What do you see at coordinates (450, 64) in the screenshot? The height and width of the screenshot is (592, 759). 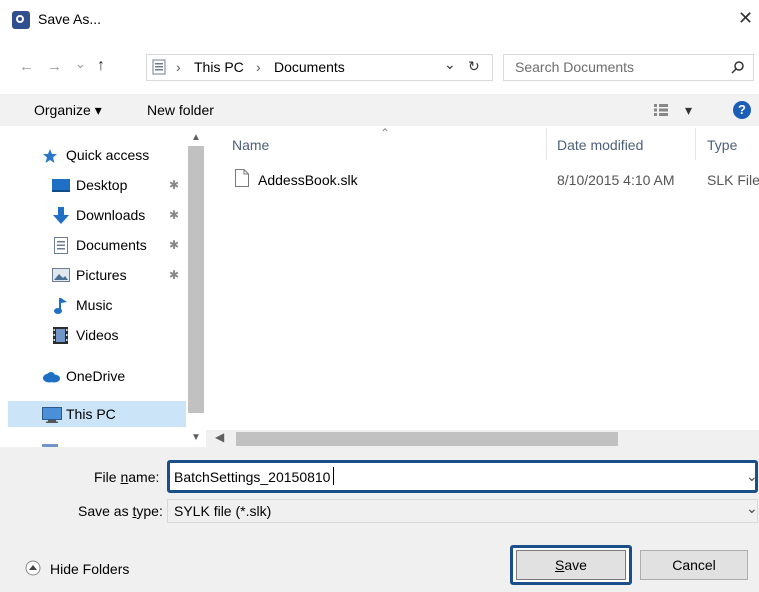 I see `address-dropdown-button: ⌄` at bounding box center [450, 64].